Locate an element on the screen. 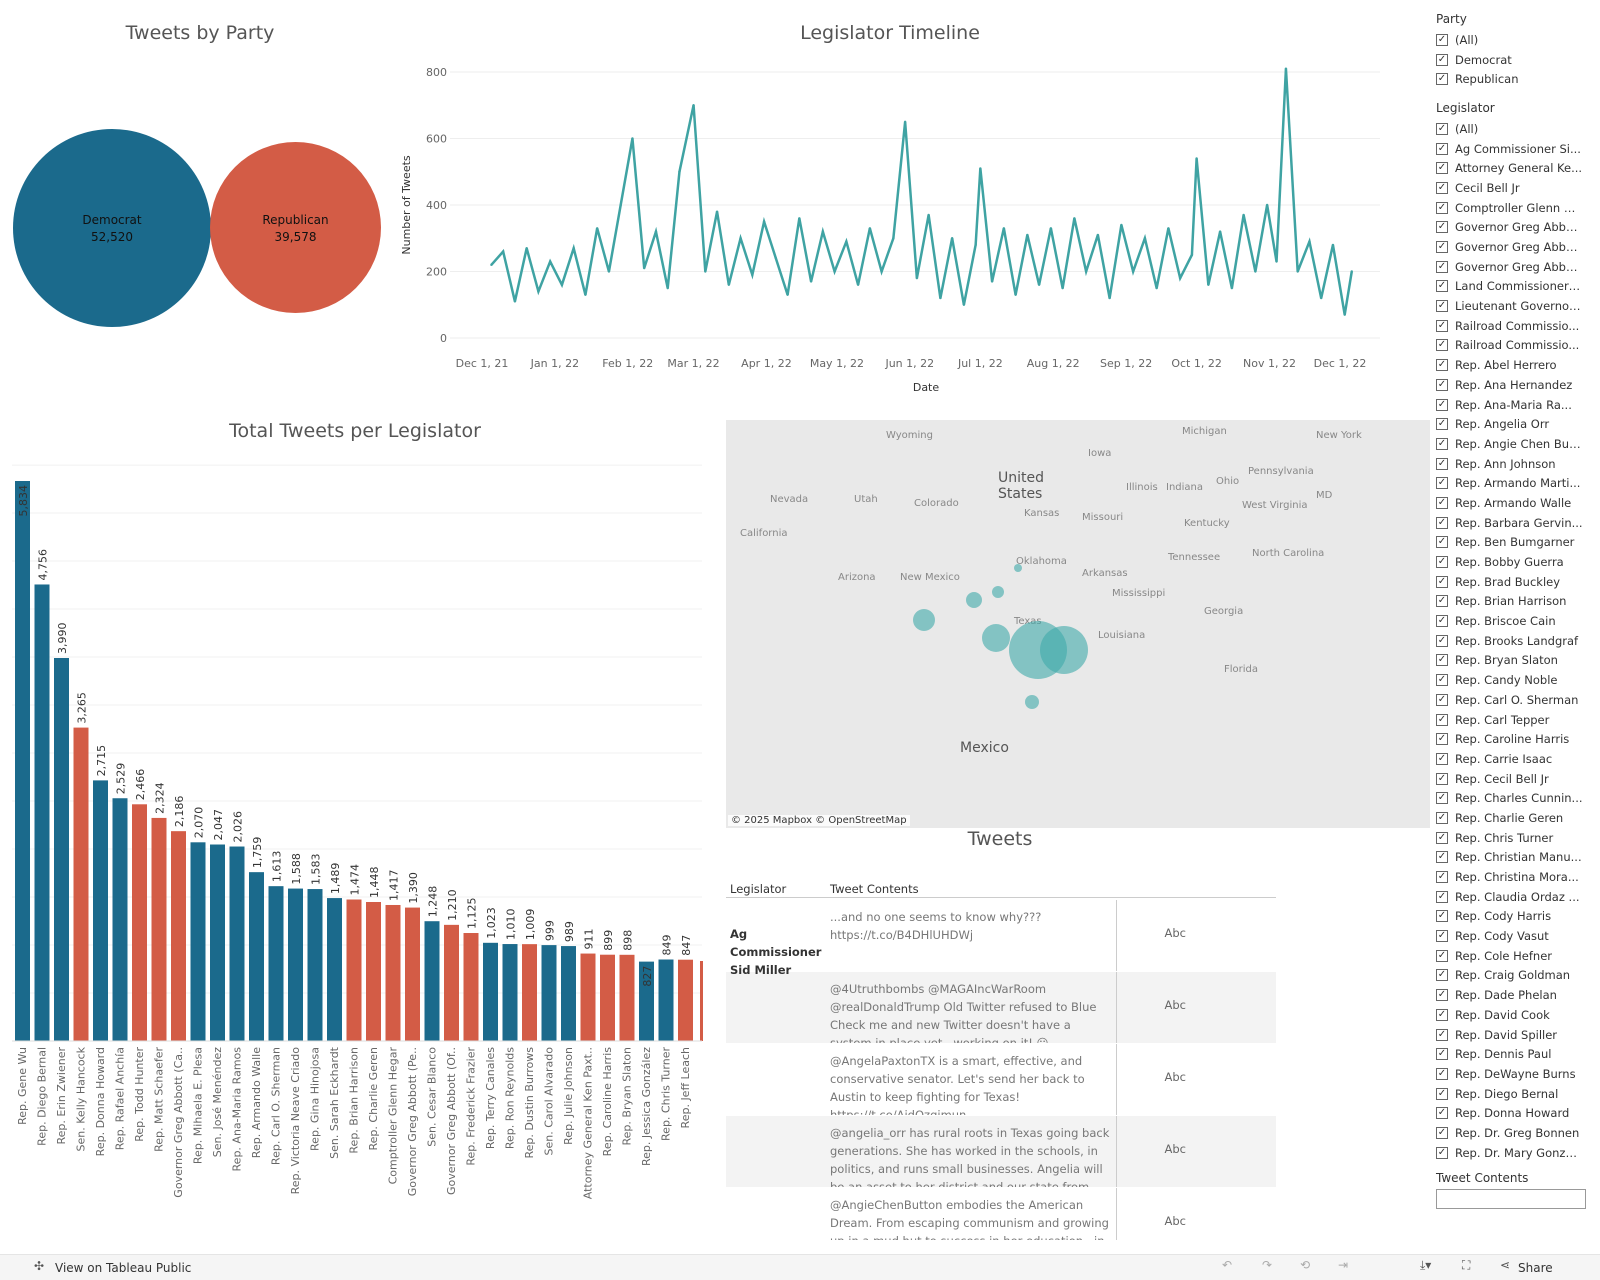  legislator-filter-option: ✓ Rep. Ann Johnson is located at coordinates (1516, 464).